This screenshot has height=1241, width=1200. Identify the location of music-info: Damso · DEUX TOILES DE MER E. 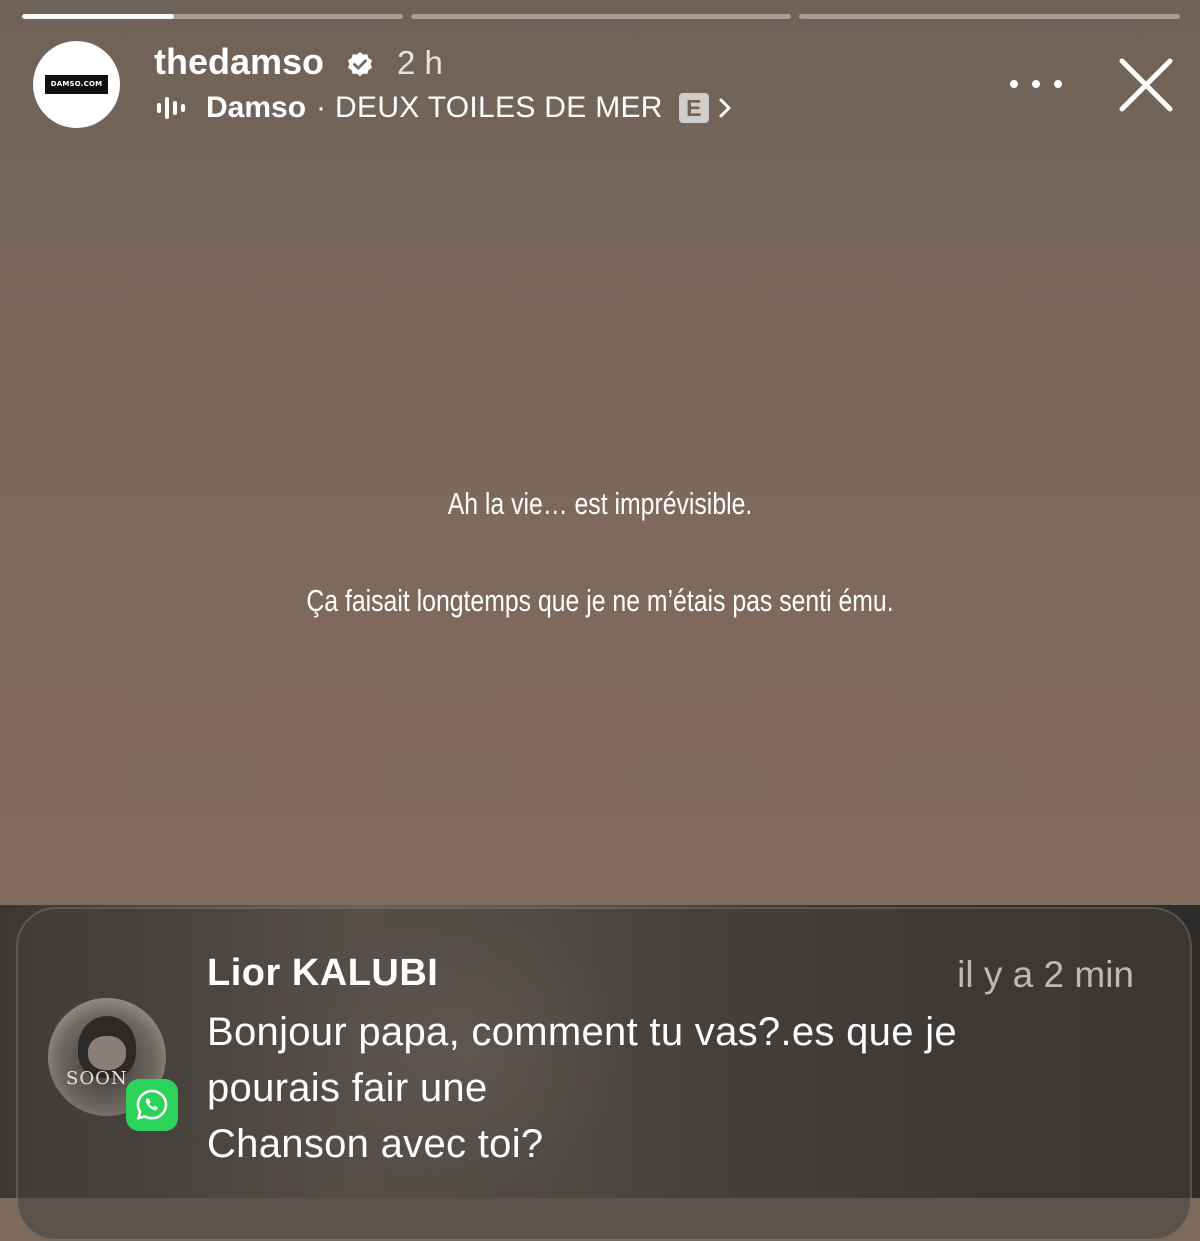
(444, 108).